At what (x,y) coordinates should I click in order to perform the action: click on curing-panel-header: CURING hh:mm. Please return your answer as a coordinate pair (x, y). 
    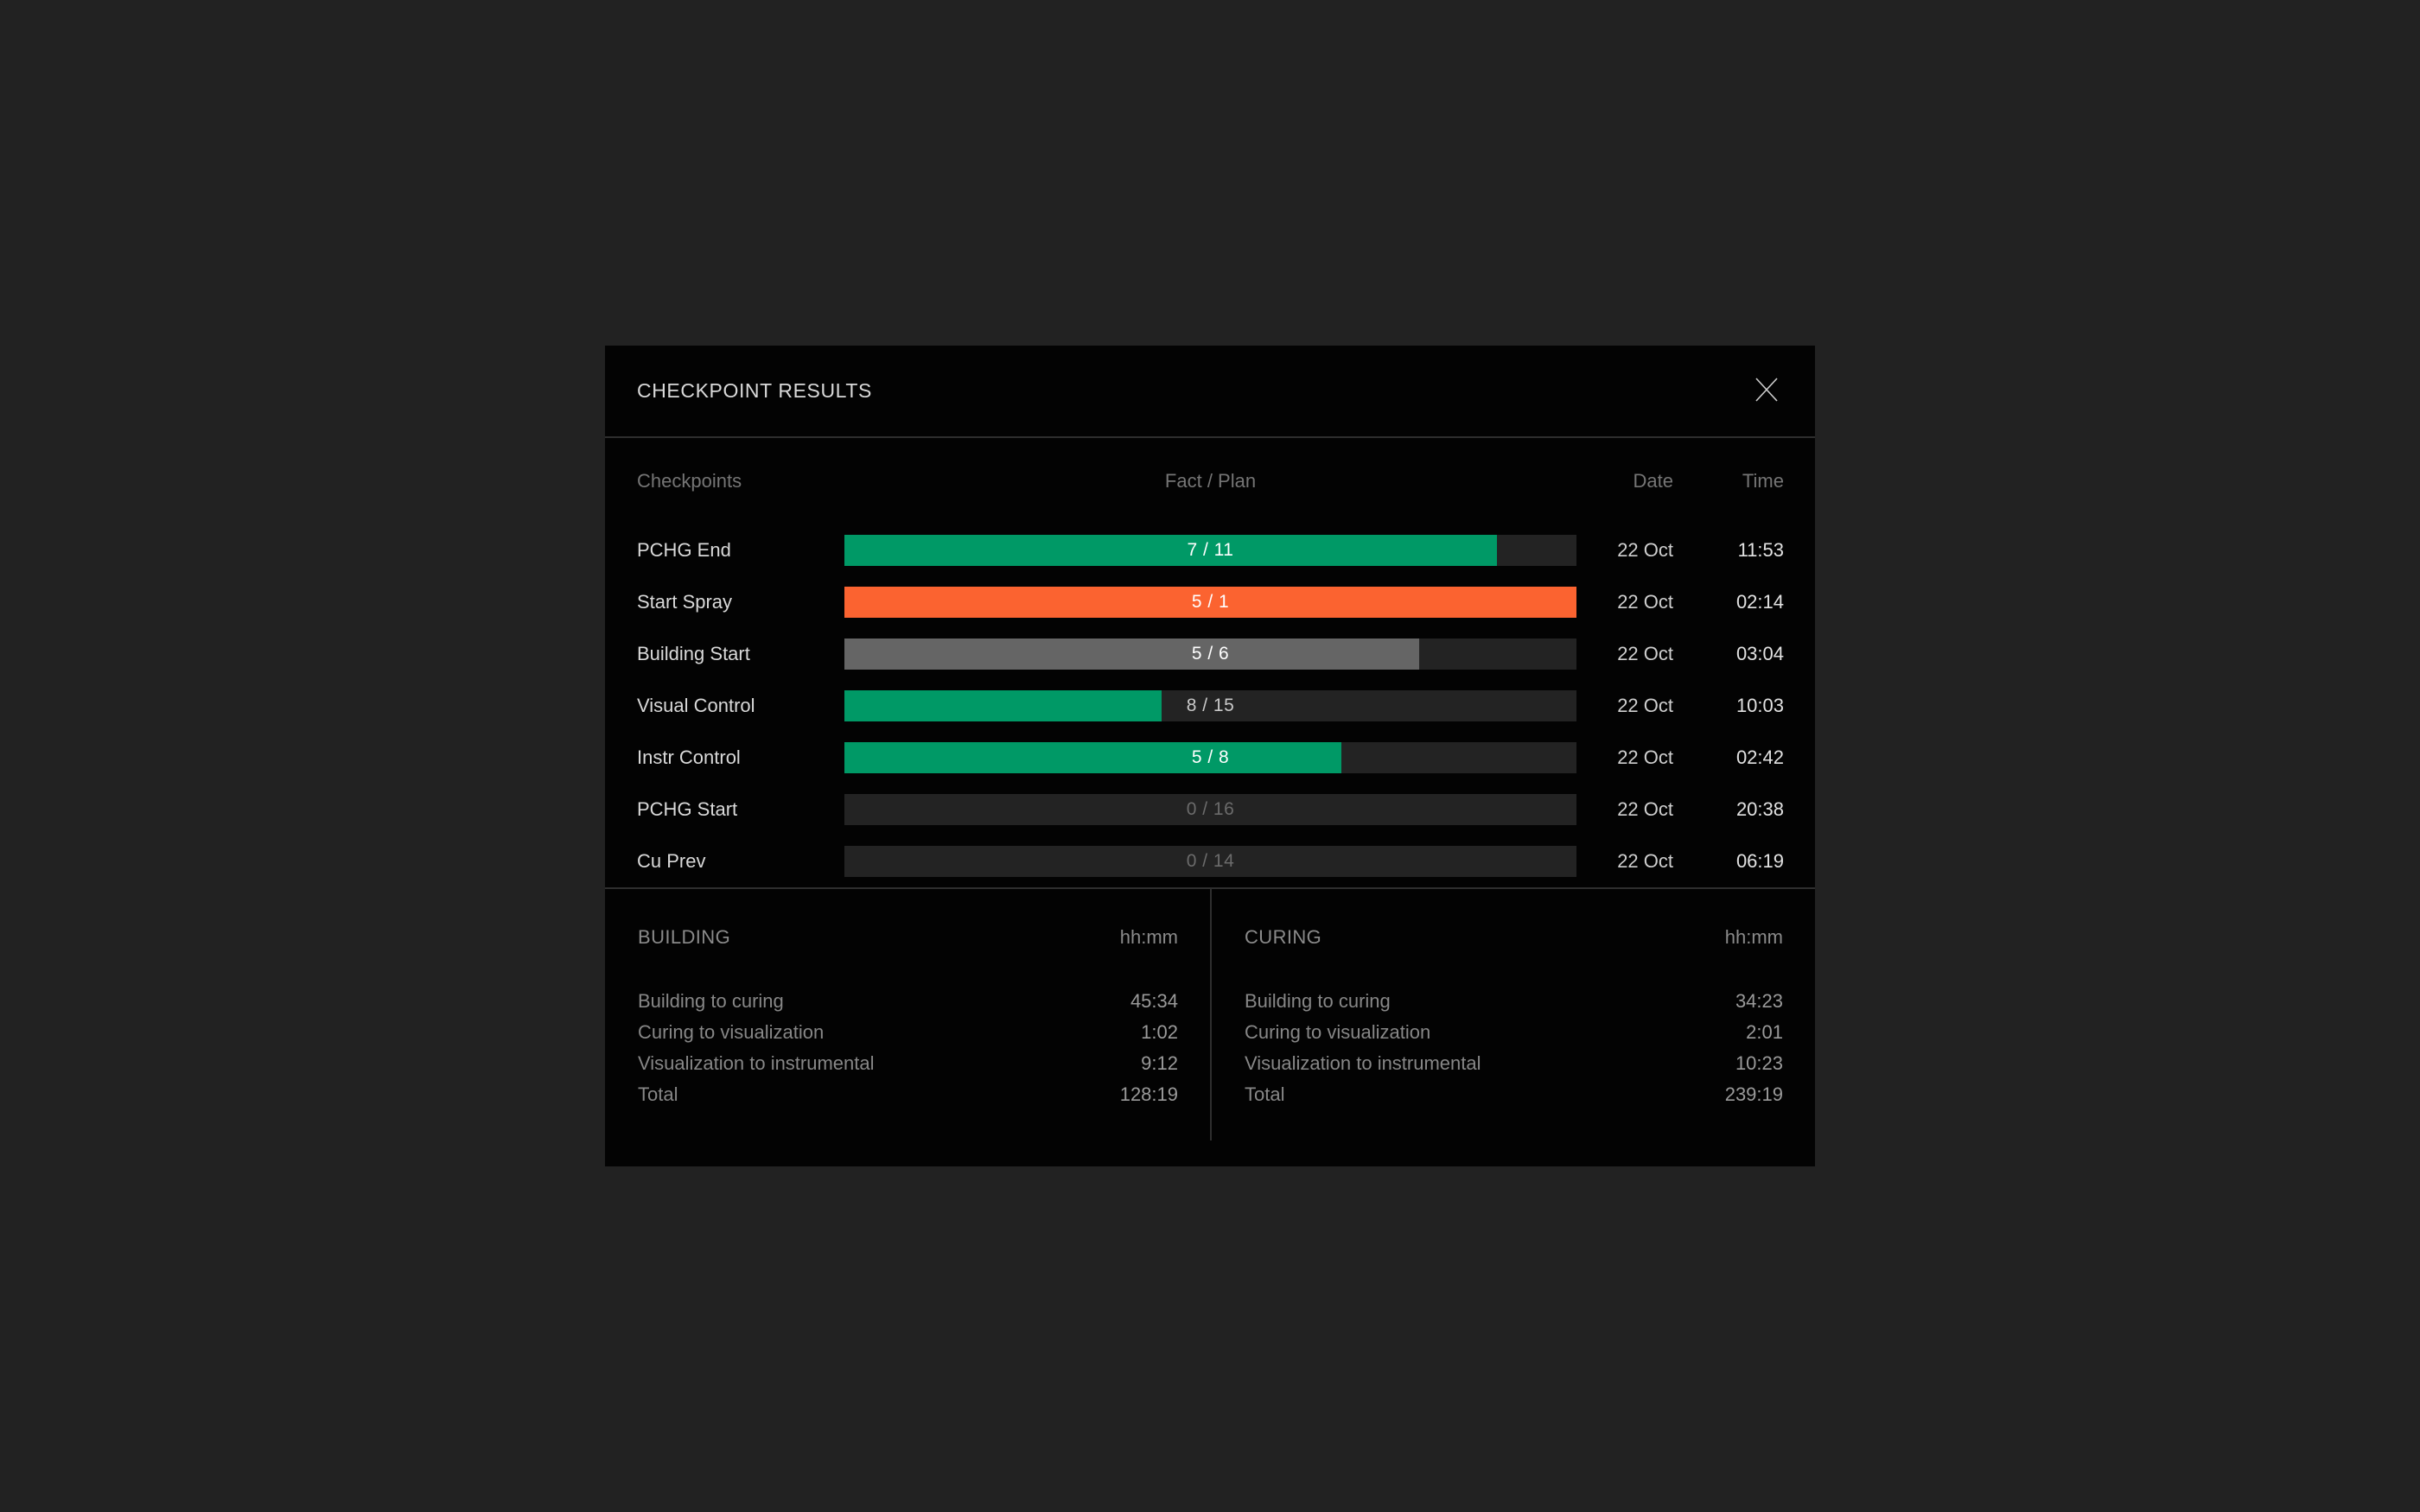
    Looking at the image, I should click on (1514, 938).